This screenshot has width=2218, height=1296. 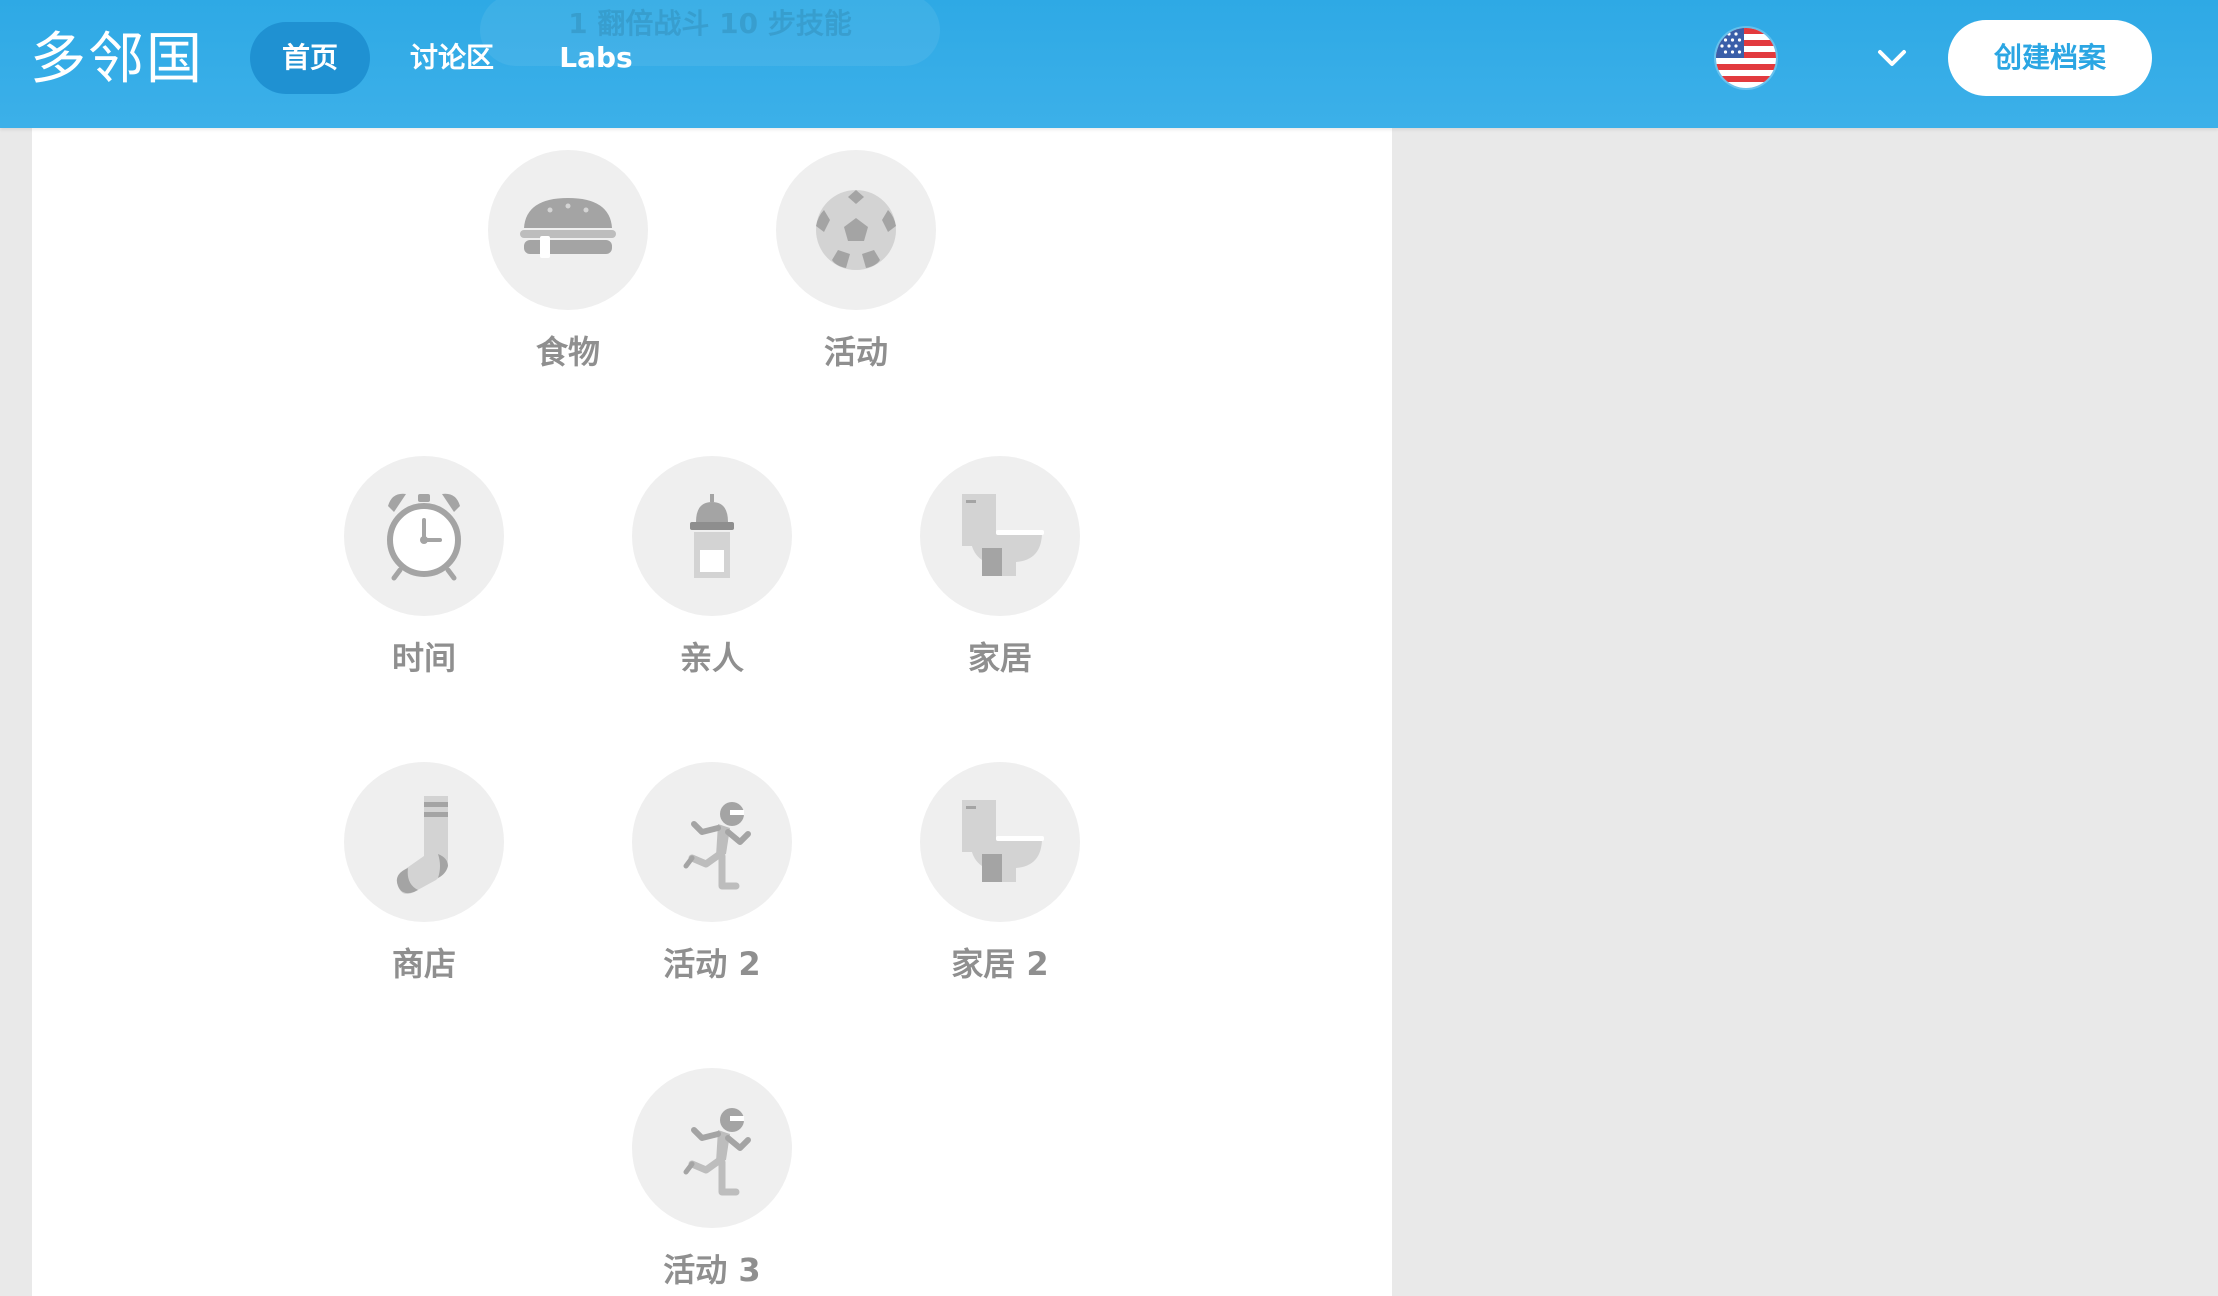 I want to click on skill-home: 家居, so click(x=1000, y=567).